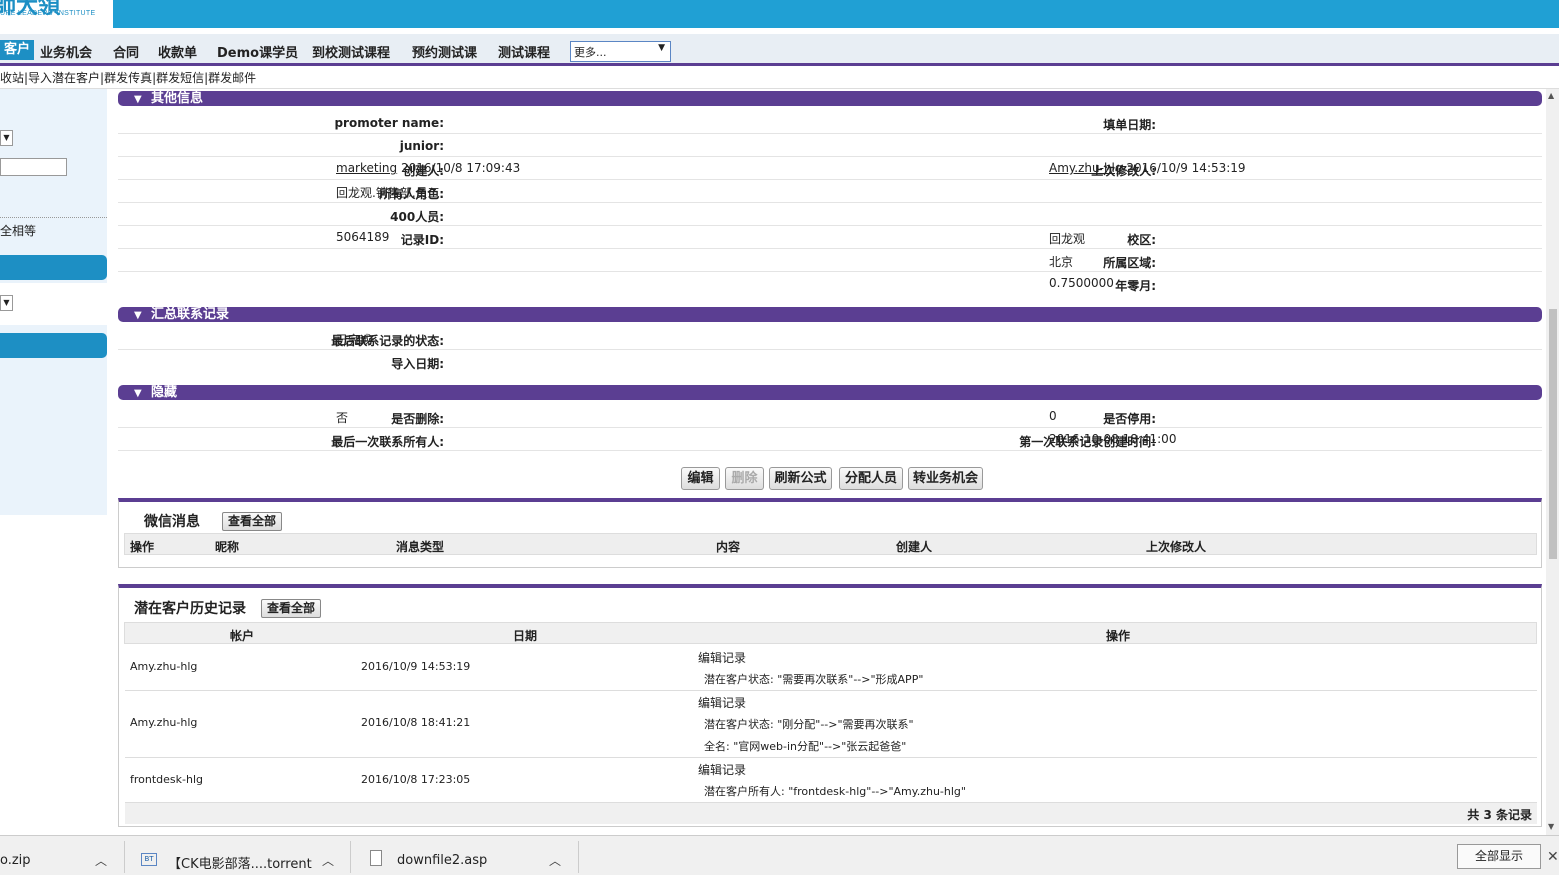  I want to click on record-count: 共 3 条记录, so click(1499, 815).